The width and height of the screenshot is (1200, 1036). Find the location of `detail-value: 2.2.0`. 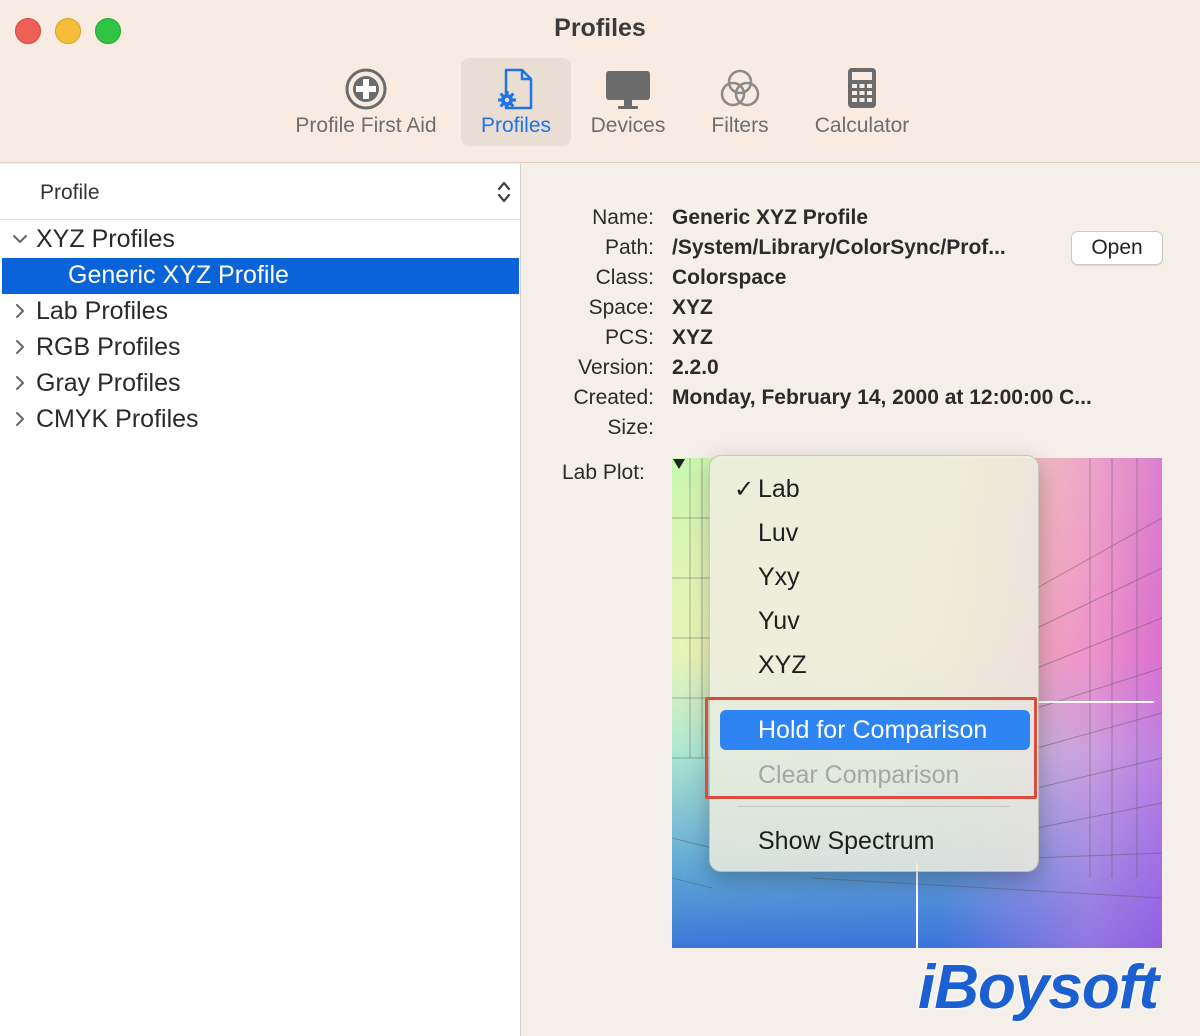

detail-value: 2.2.0 is located at coordinates (695, 367).